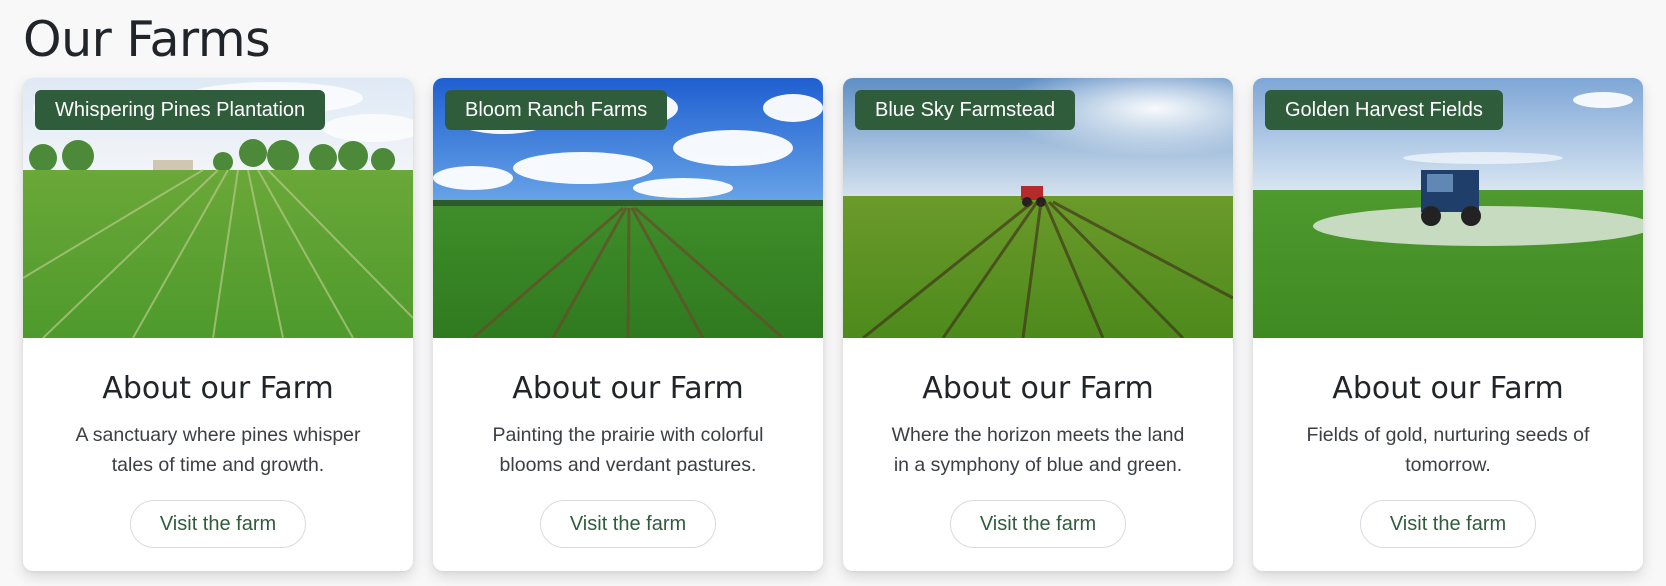 The width and height of the screenshot is (1666, 586). I want to click on page-title: Our Farms, so click(147, 39).